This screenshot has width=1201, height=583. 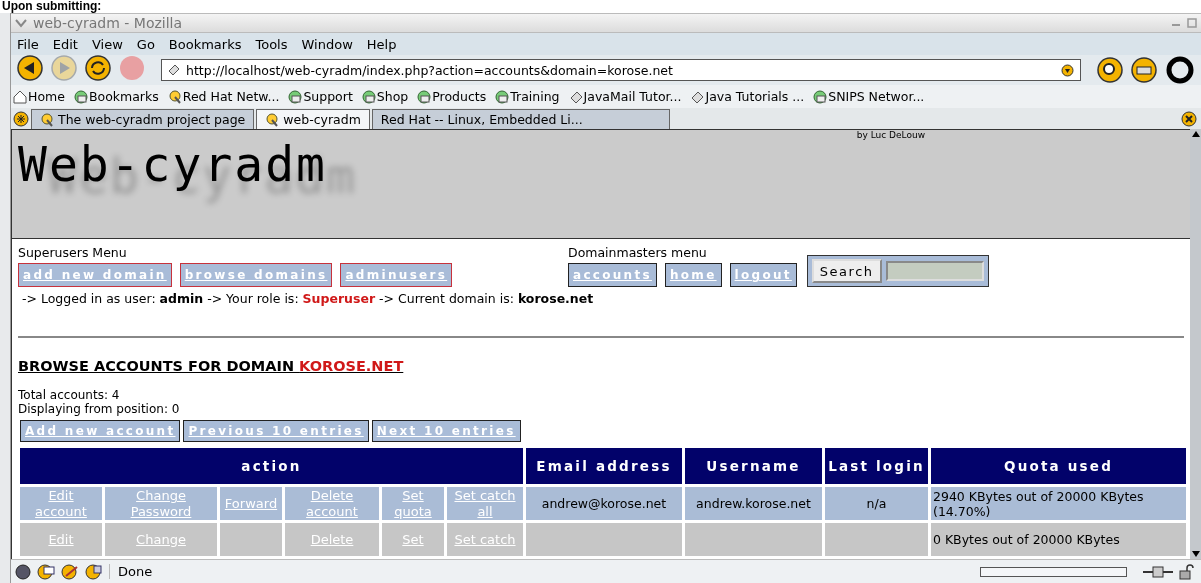 What do you see at coordinates (116, 96) in the screenshot?
I see `bookmark-item: Bookmarks` at bounding box center [116, 96].